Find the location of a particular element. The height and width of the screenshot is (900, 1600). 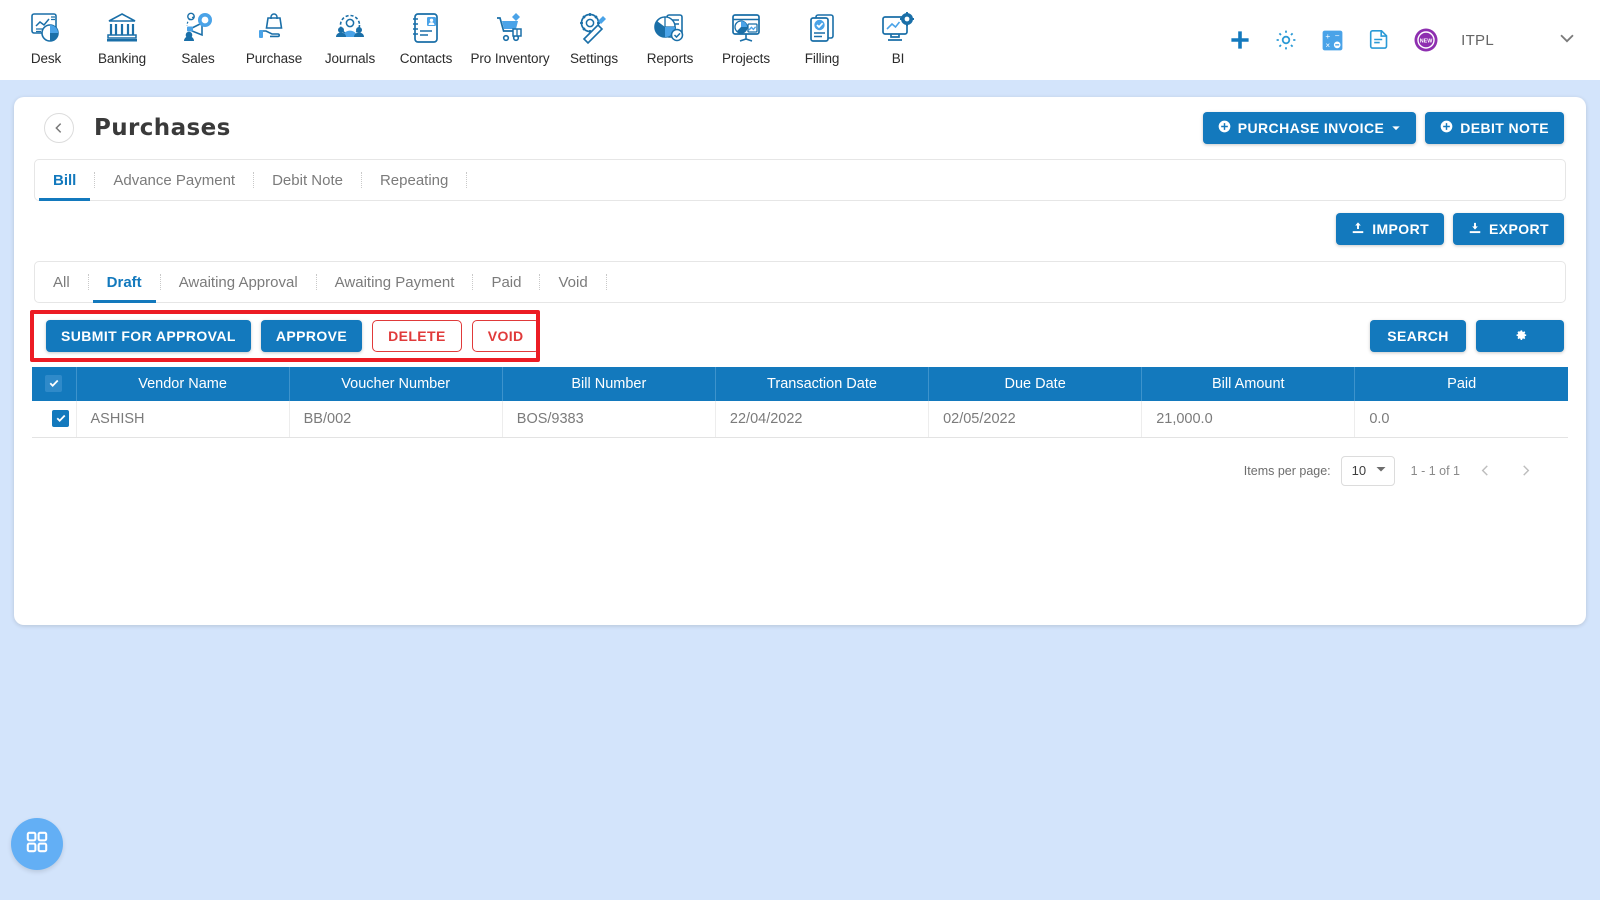

nav-item-reports: Reports is located at coordinates (670, 33).